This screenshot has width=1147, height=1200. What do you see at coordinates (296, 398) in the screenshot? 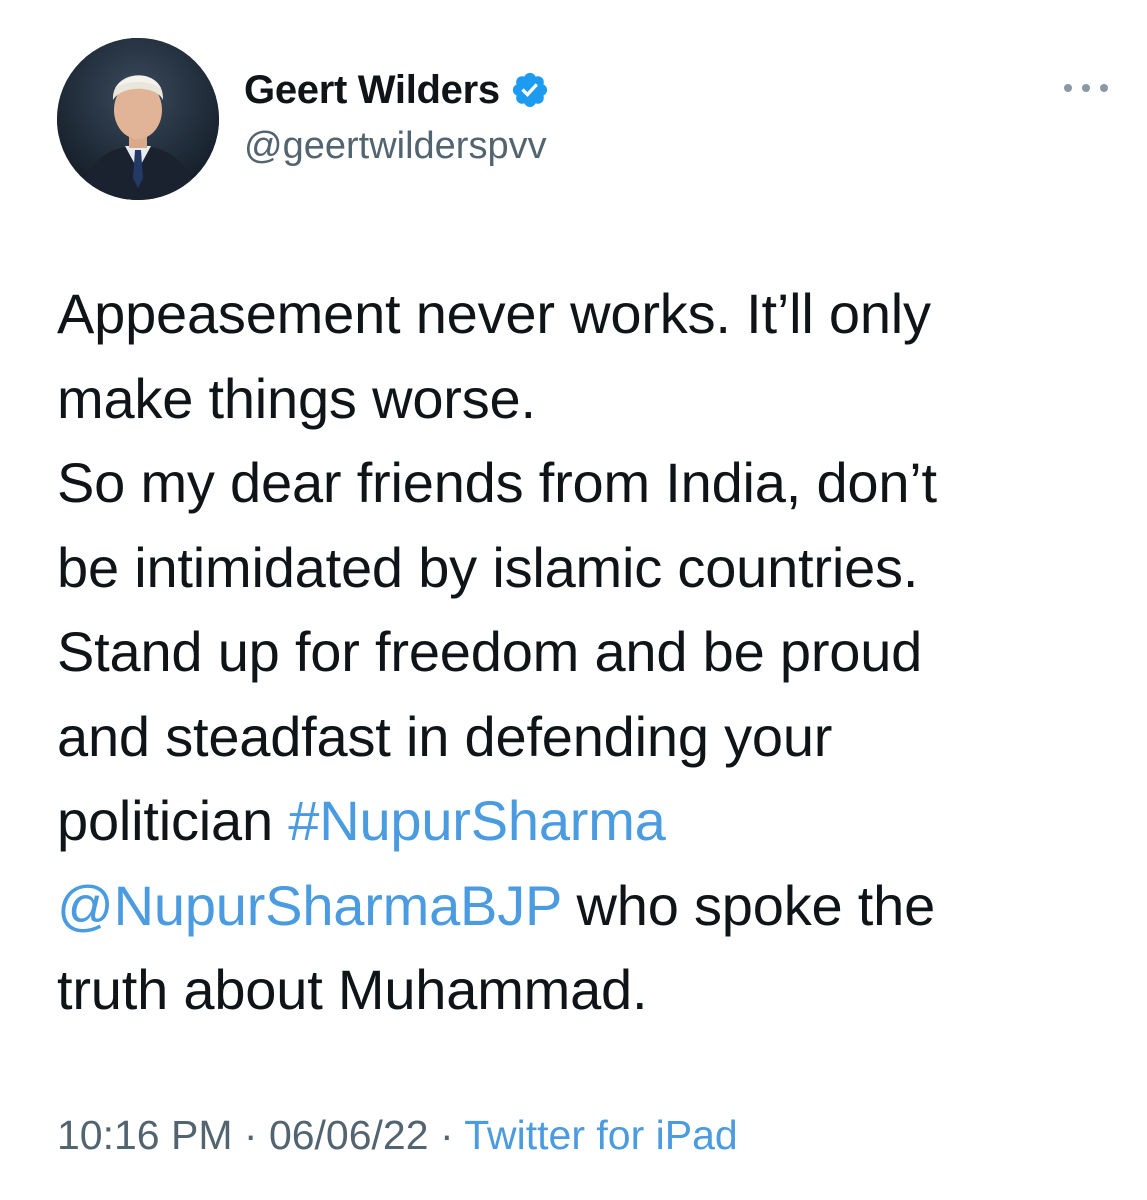
I see `tweet-line: make things worse.` at bounding box center [296, 398].